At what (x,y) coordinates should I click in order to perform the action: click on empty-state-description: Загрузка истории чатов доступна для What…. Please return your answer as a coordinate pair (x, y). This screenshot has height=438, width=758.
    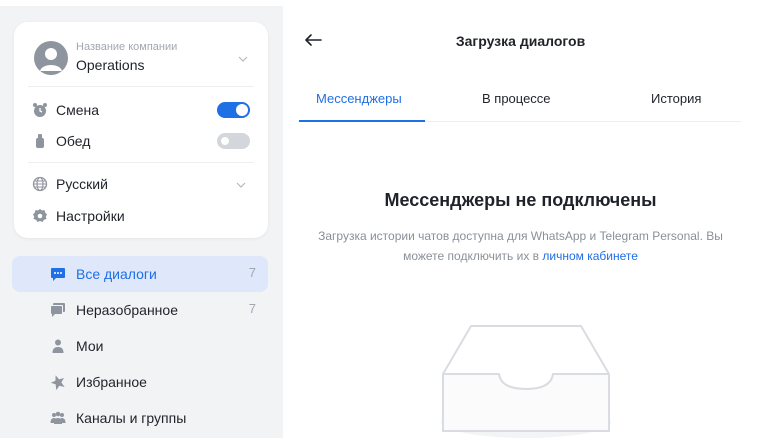
    Looking at the image, I should click on (520, 246).